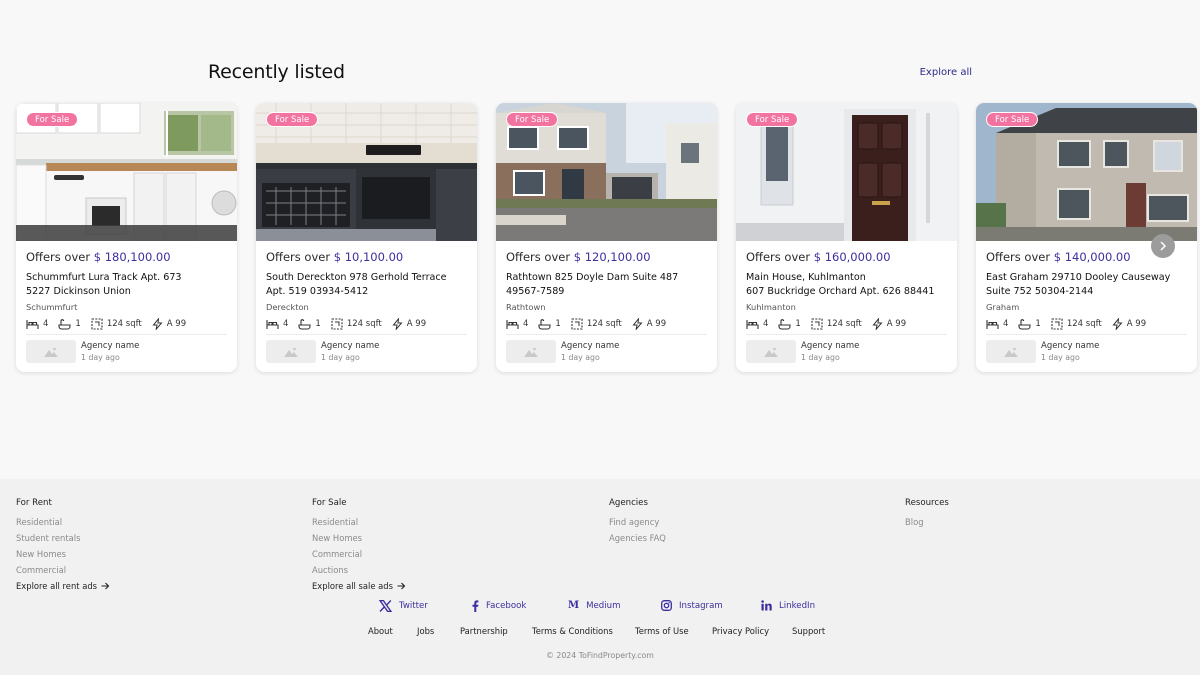 This screenshot has height=675, width=1200. Describe the element at coordinates (1092, 257) in the screenshot. I see `price-value: $ 140,000.00` at that location.